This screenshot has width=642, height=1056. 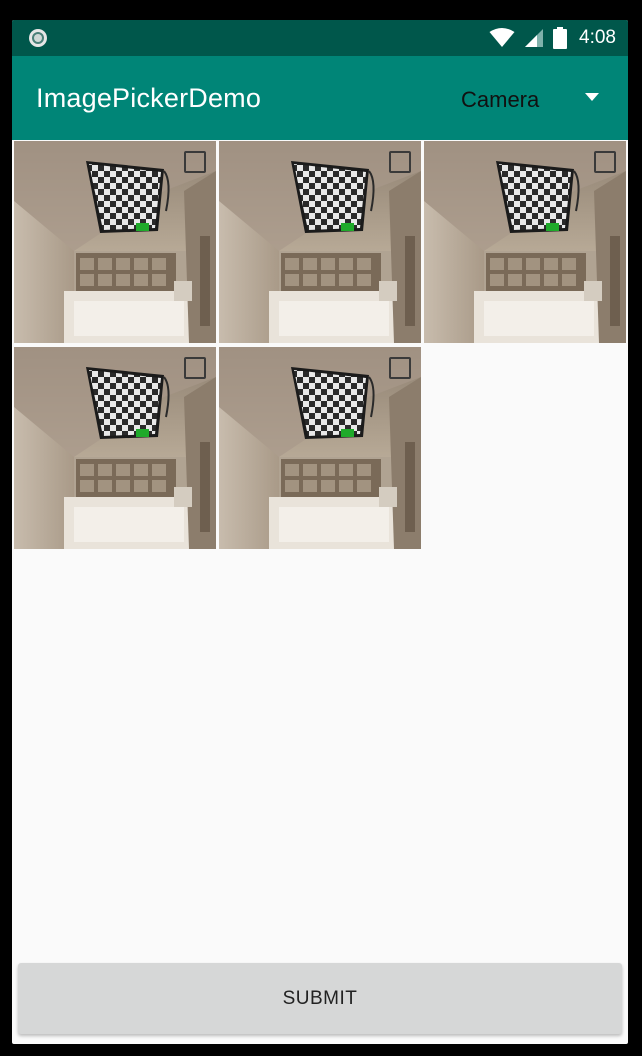 What do you see at coordinates (149, 98) in the screenshot?
I see `app-title: ImagePickerDemo` at bounding box center [149, 98].